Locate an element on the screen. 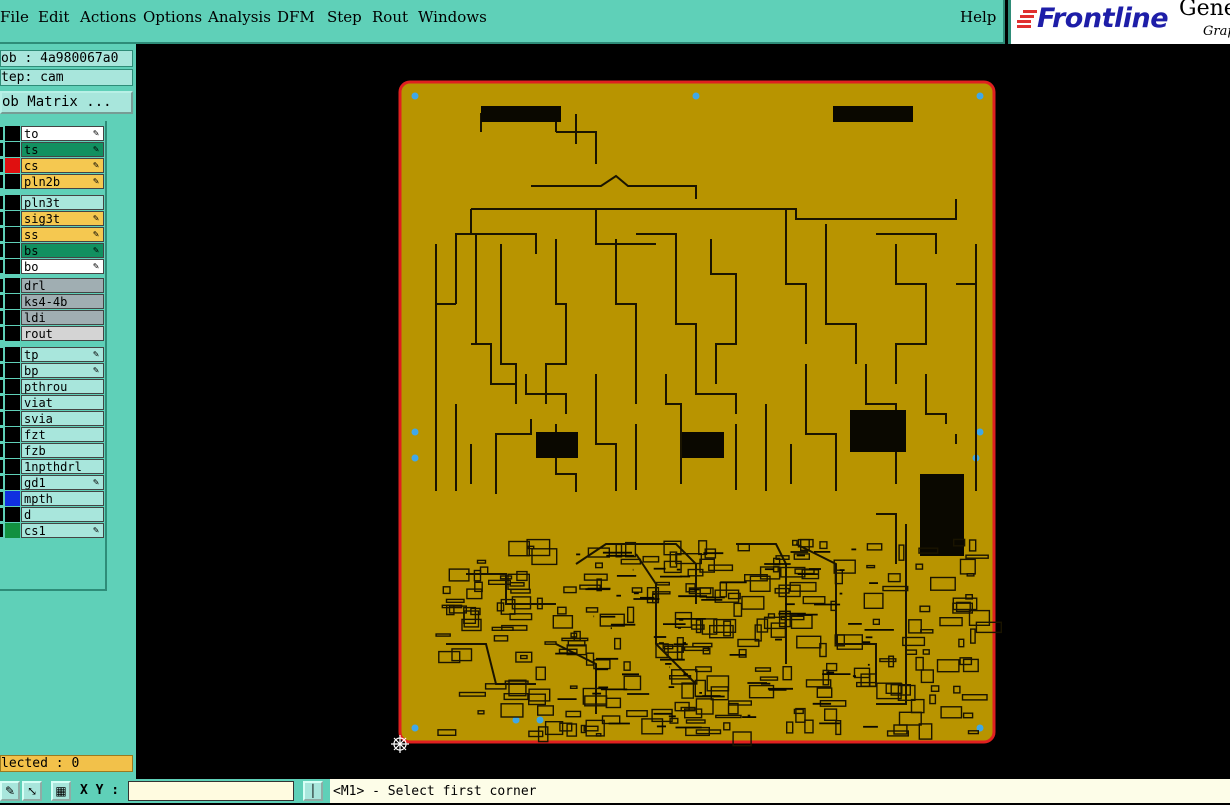  layer-name: bo ✎ is located at coordinates (62, 266).